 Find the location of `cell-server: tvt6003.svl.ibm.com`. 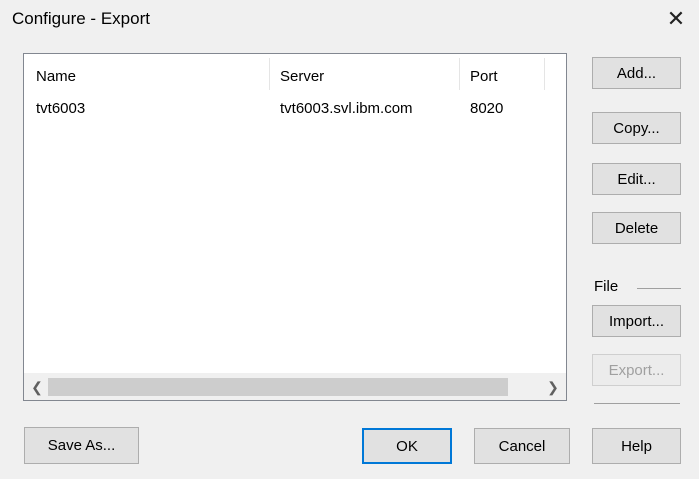

cell-server: tvt6003.svl.ibm.com is located at coordinates (346, 108).